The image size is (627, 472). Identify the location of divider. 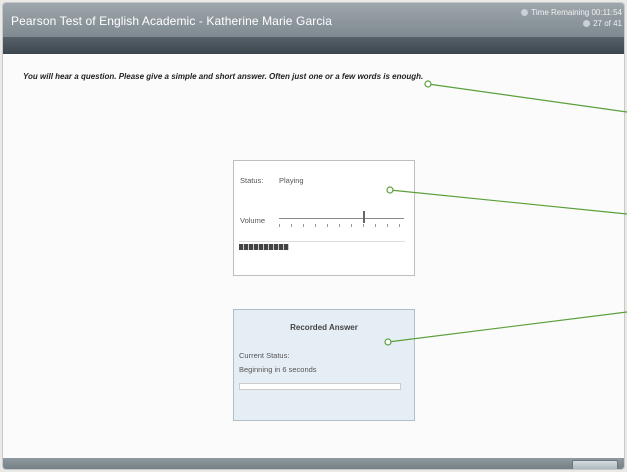
(322, 241).